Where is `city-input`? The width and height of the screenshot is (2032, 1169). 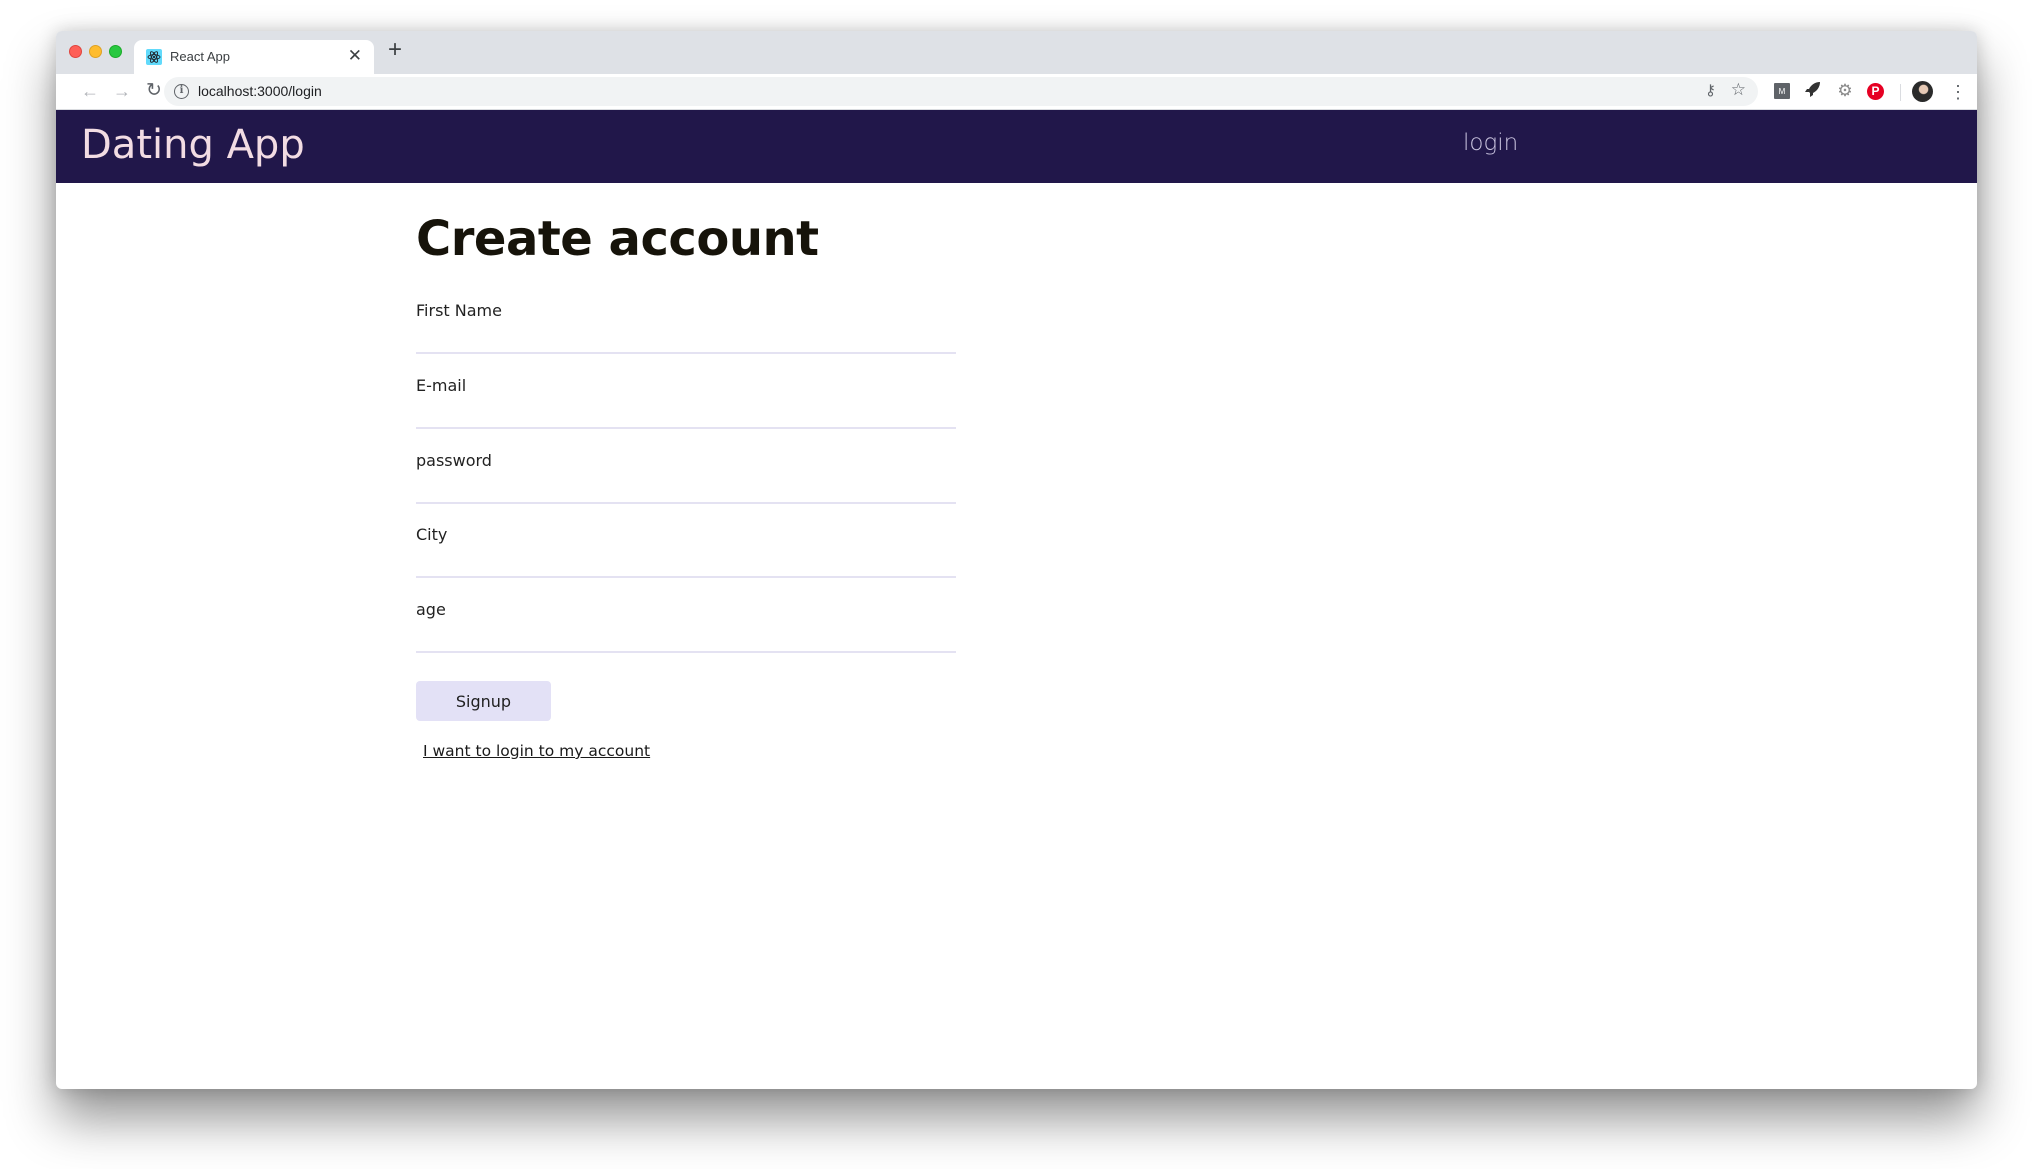
city-input is located at coordinates (686, 564).